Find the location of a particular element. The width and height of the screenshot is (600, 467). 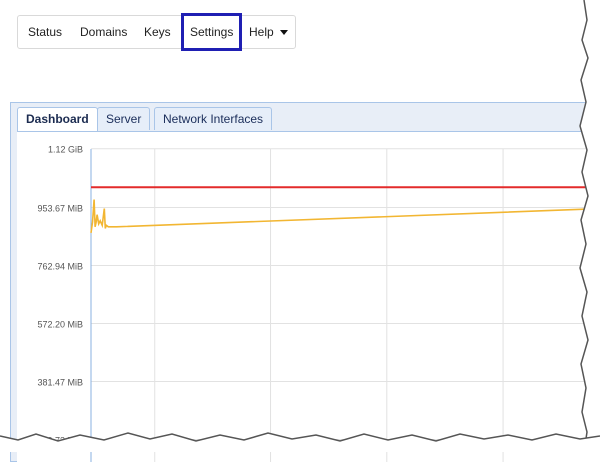

nav-status: Status is located at coordinates (45, 32).